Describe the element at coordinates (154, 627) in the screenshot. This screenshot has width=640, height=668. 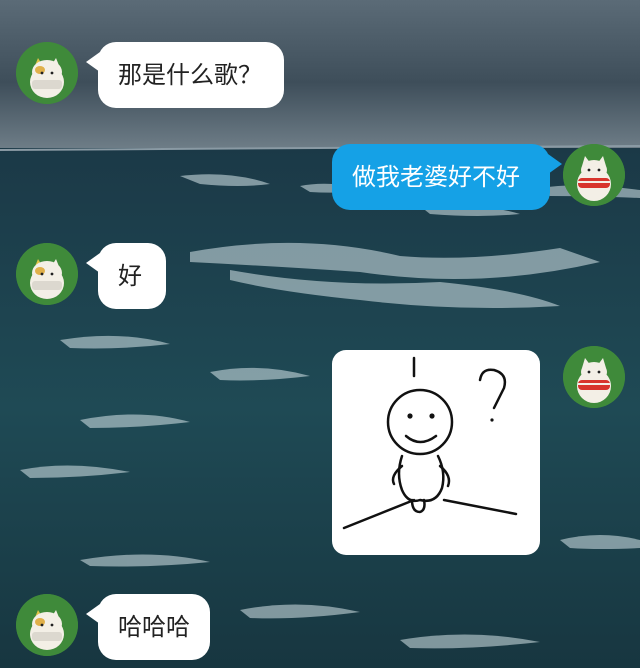
I see `message-bubble: 哈哈哈` at that location.